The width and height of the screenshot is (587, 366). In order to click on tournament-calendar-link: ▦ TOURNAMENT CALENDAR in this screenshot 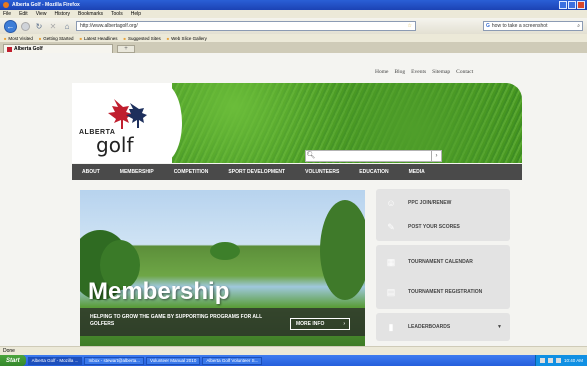, I will do `click(443, 262)`.